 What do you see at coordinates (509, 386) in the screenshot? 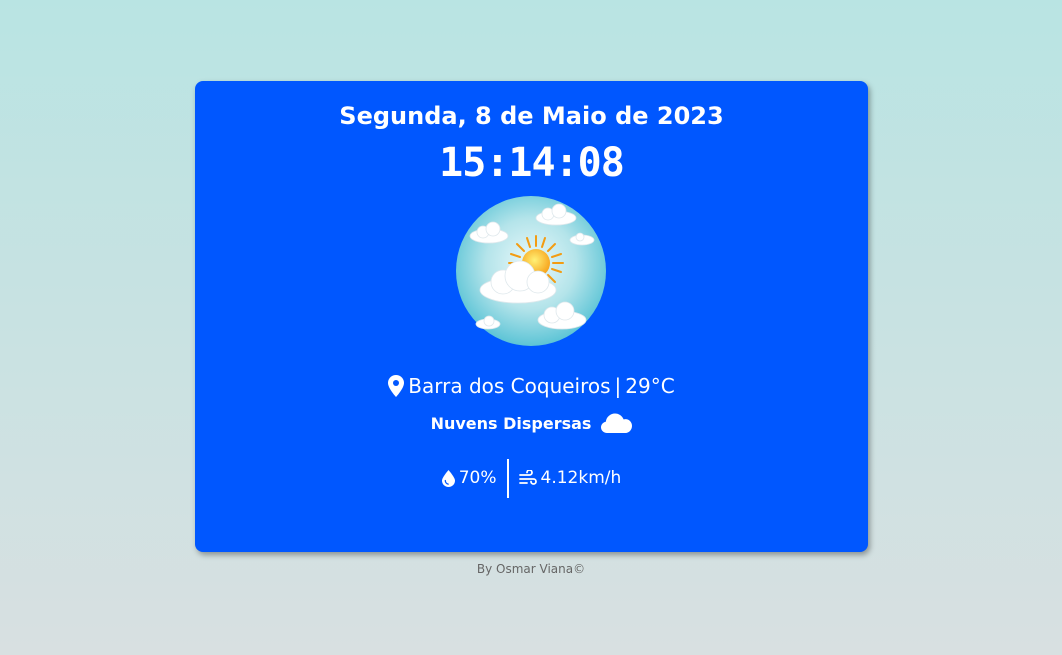
I see `city-name: Barra dos Coqueiros` at bounding box center [509, 386].